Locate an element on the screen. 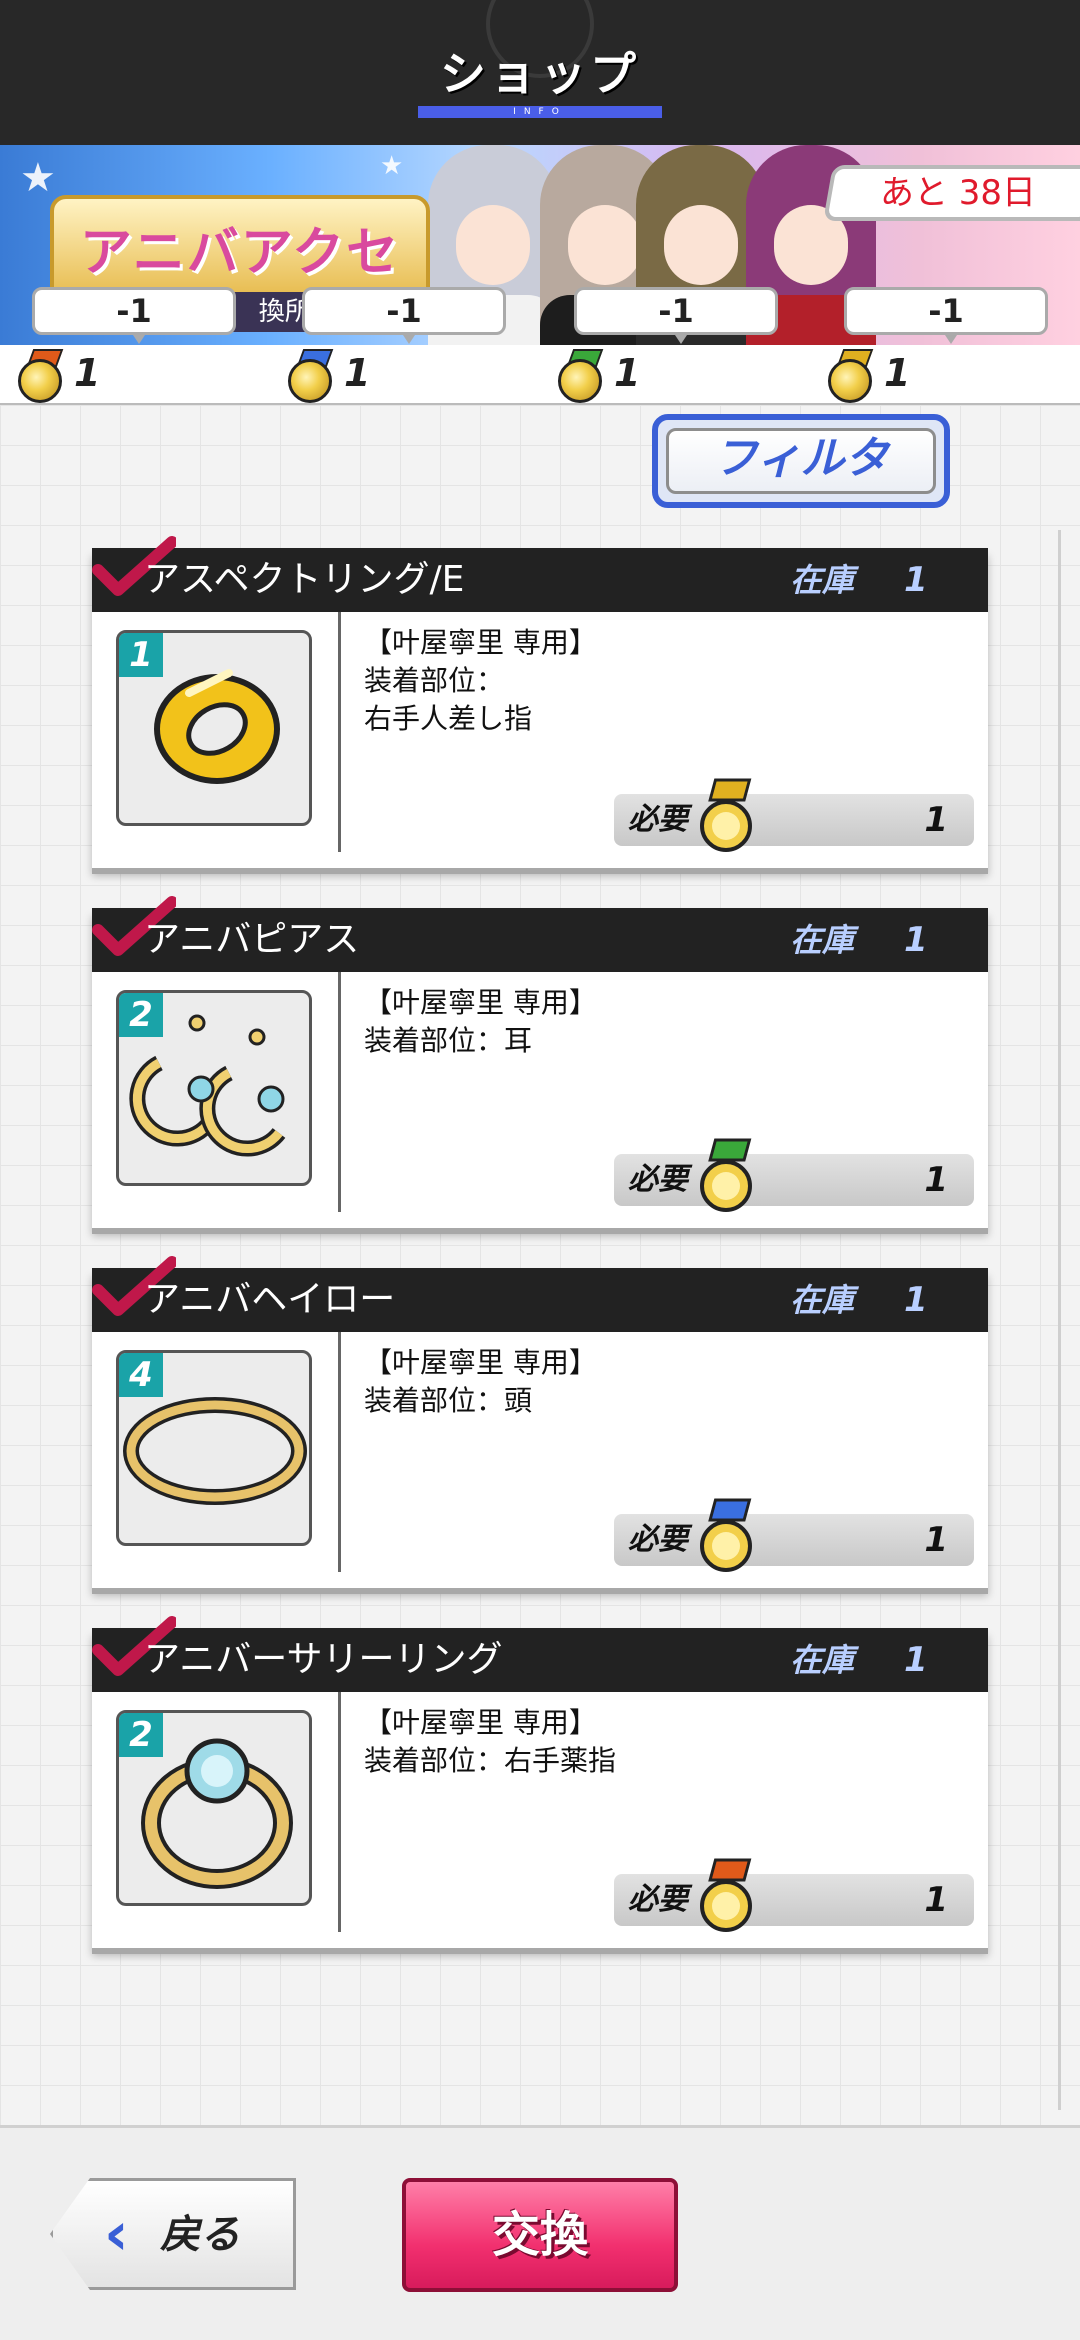 The width and height of the screenshot is (1080, 2340). currency-row: -1 -1 -1 -1 1 1 1 1 is located at coordinates (540, 346).